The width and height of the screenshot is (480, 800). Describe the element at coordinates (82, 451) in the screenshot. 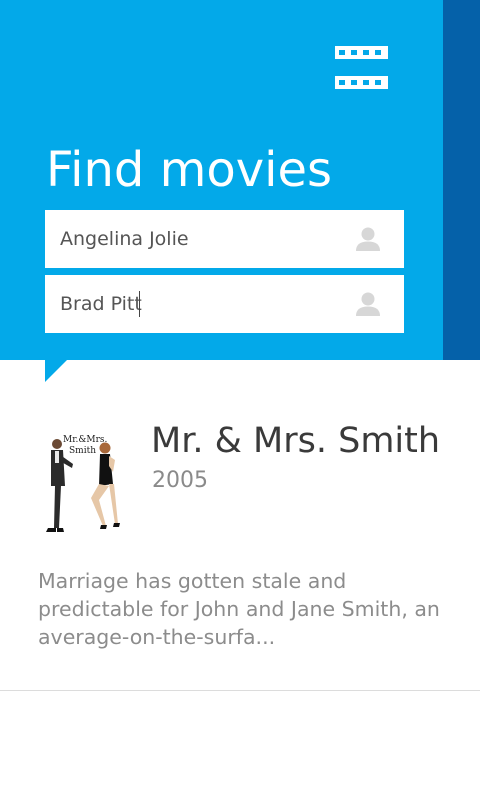

I see `poster-logo-line2: Smith` at that location.